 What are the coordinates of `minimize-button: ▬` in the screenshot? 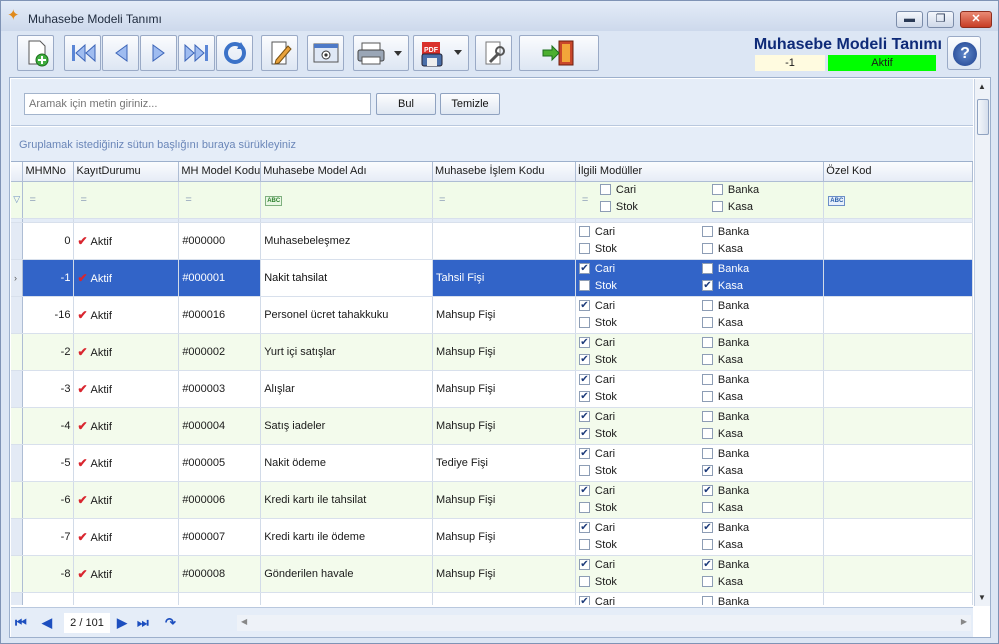 It's located at (909, 19).